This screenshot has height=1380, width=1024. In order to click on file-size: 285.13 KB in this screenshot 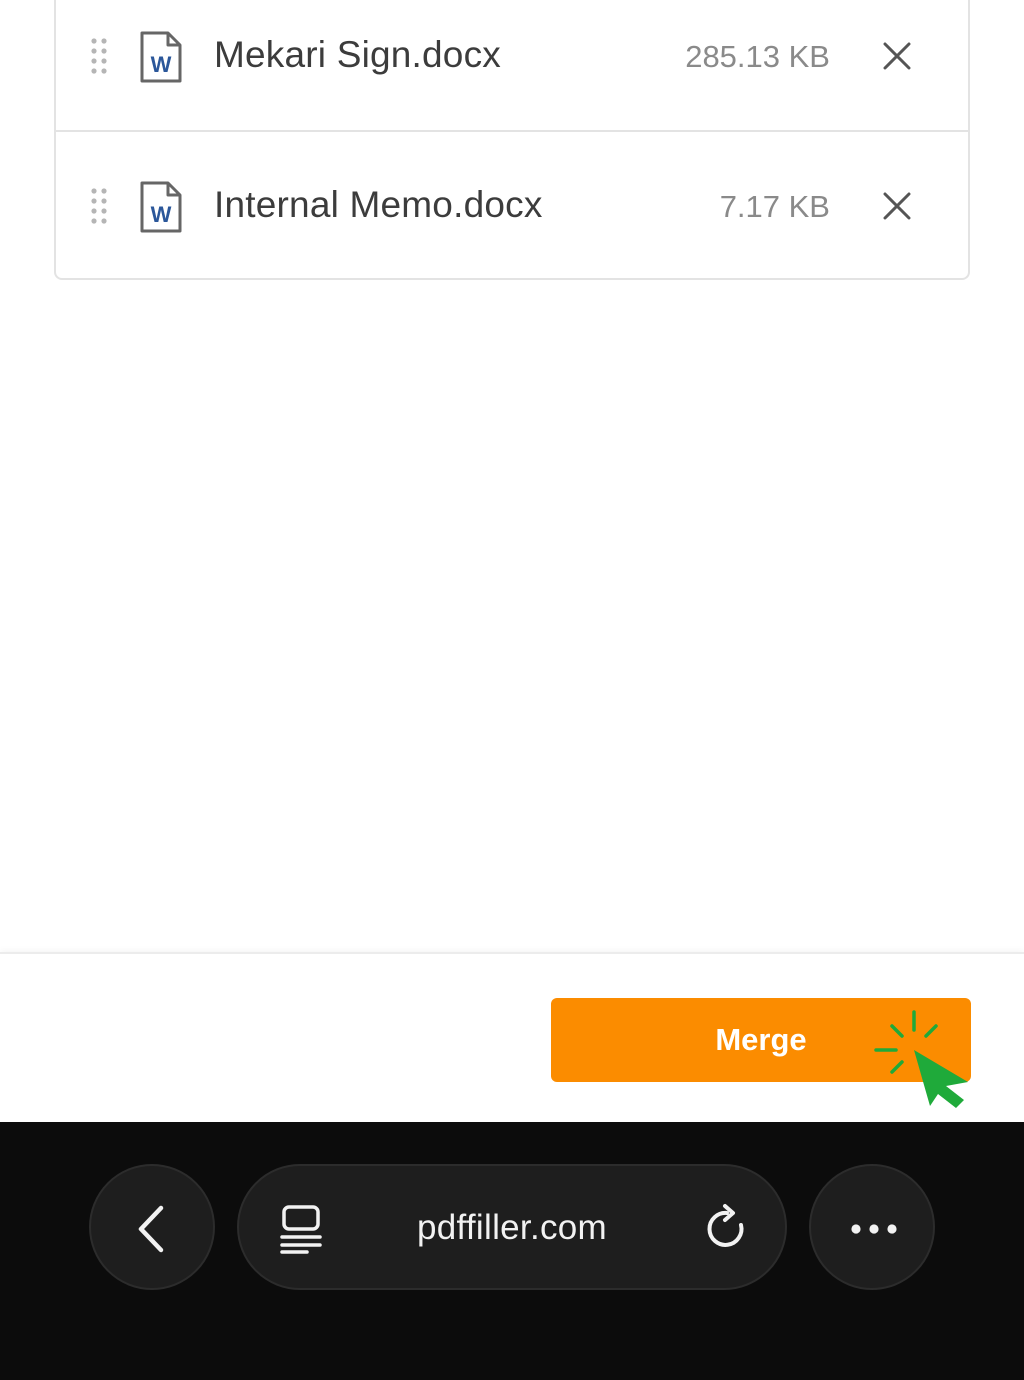, I will do `click(757, 56)`.